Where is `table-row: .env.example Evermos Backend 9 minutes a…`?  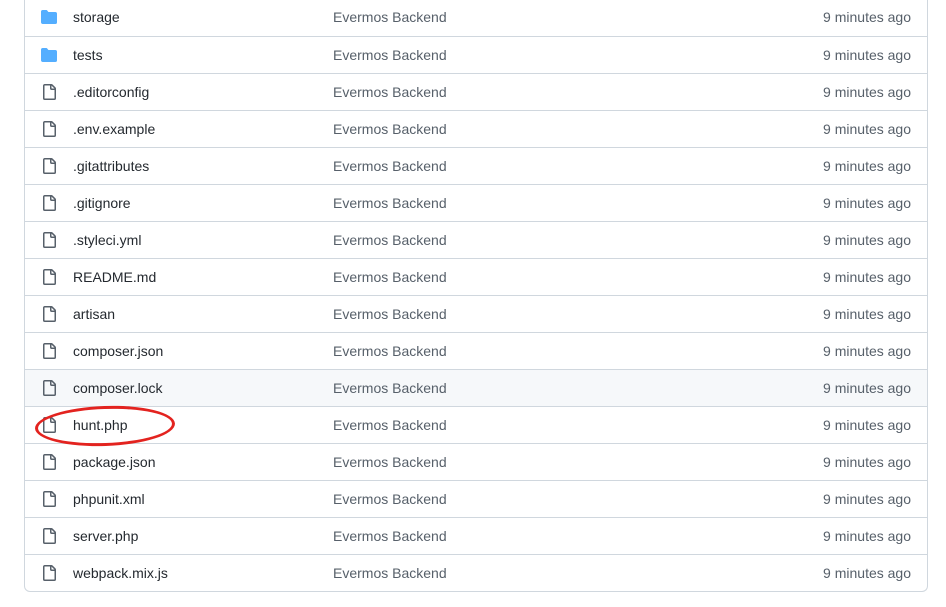
table-row: .env.example Evermos Backend 9 minutes a… is located at coordinates (476, 128).